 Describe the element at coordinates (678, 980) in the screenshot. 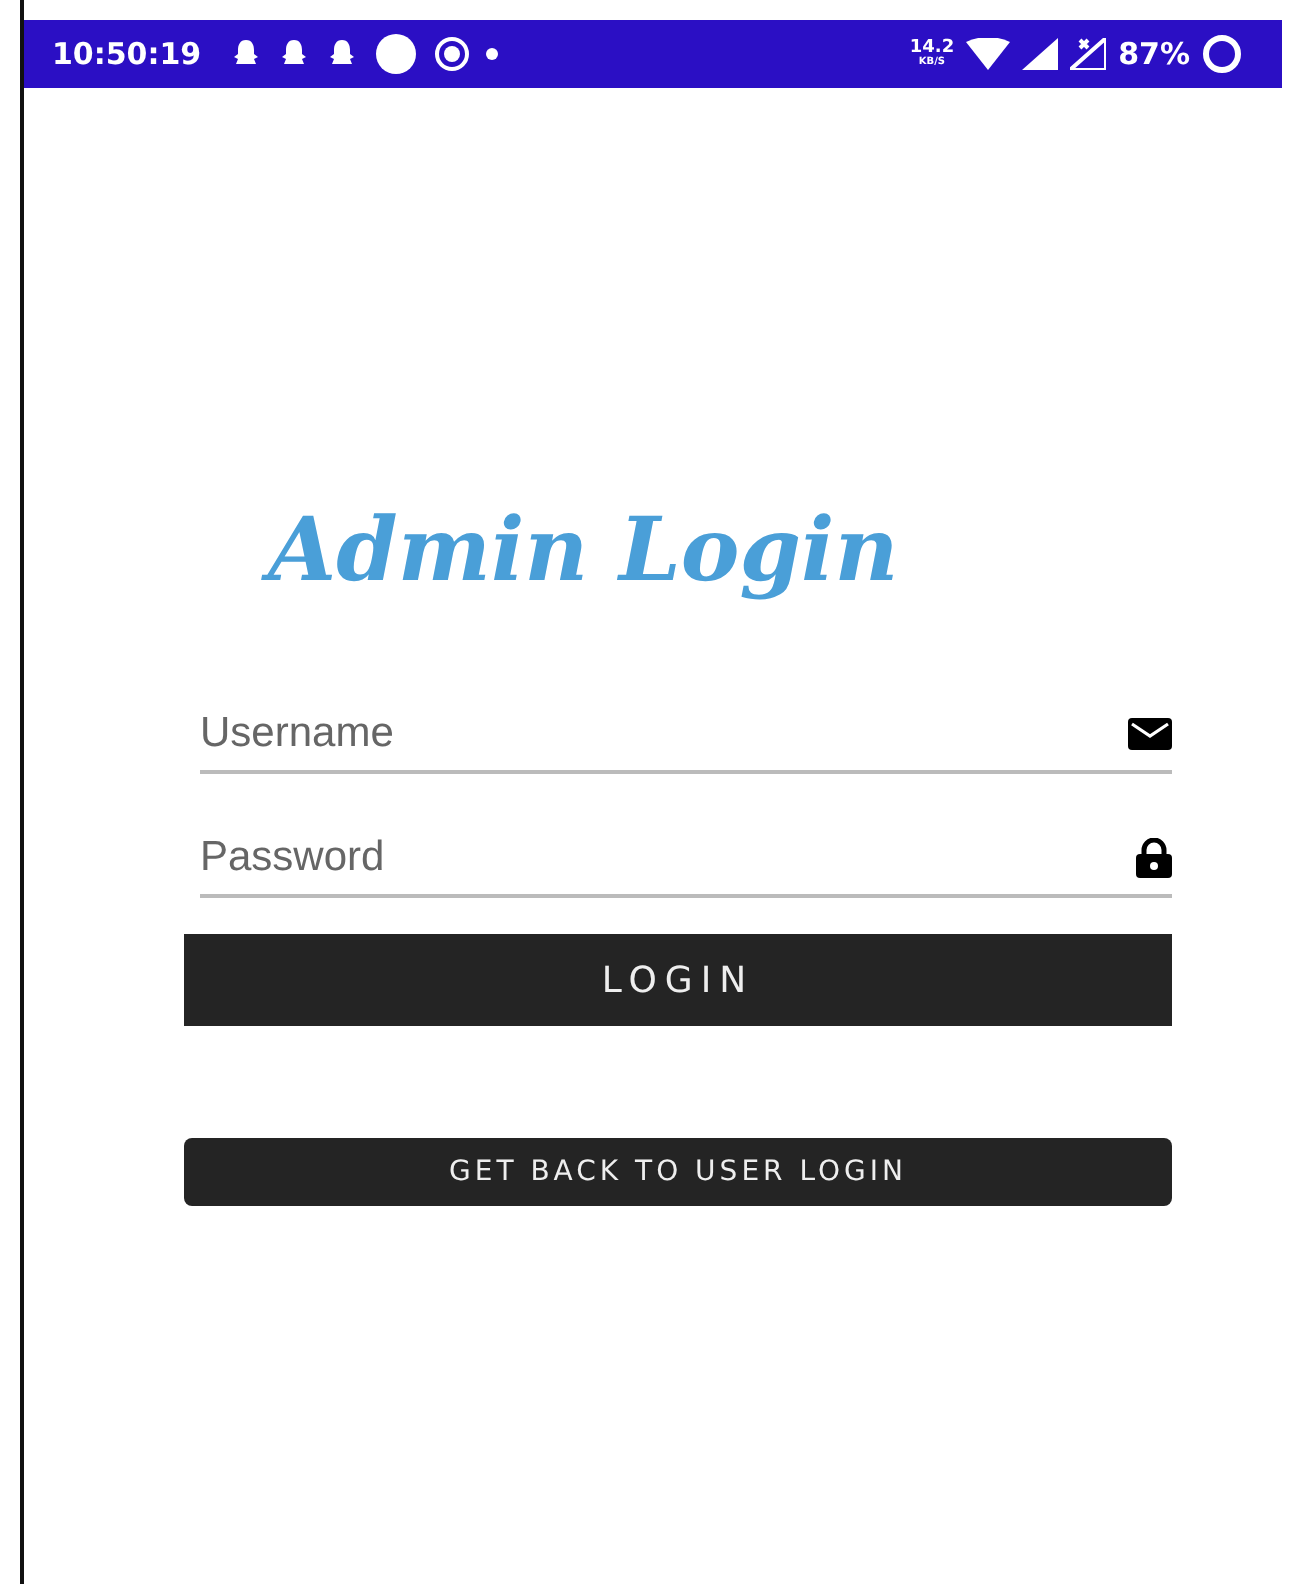

I see `login-button: LOGIN` at that location.